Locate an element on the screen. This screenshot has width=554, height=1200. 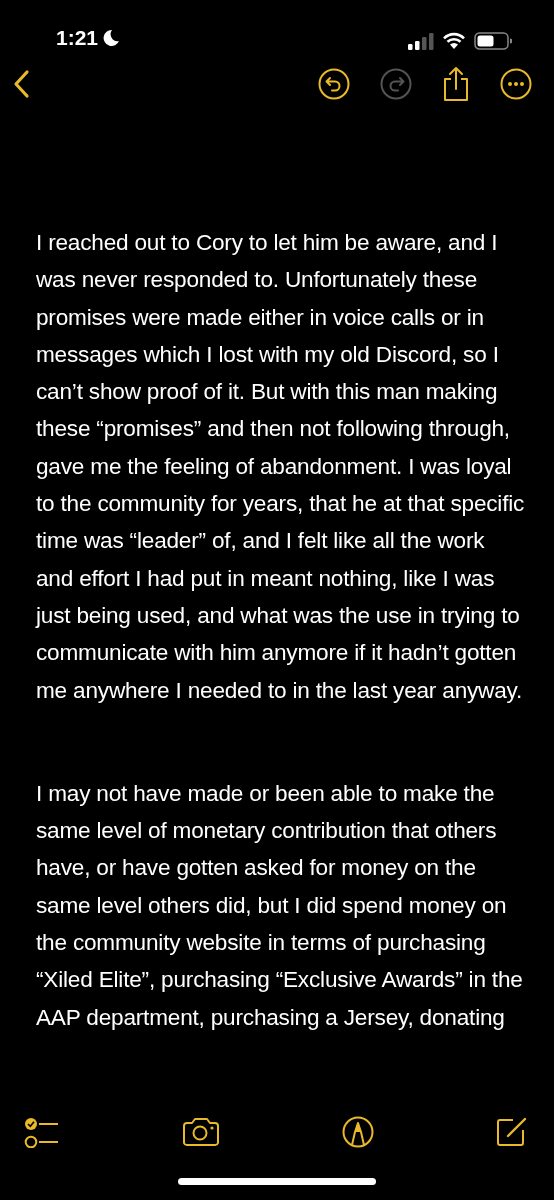
signal-icon is located at coordinates (421, 41).